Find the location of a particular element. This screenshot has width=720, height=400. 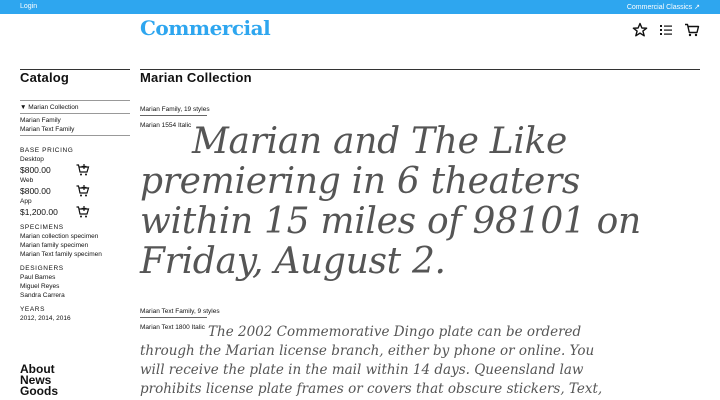

base-pricing-label: Base Pricing is located at coordinates (47, 150).